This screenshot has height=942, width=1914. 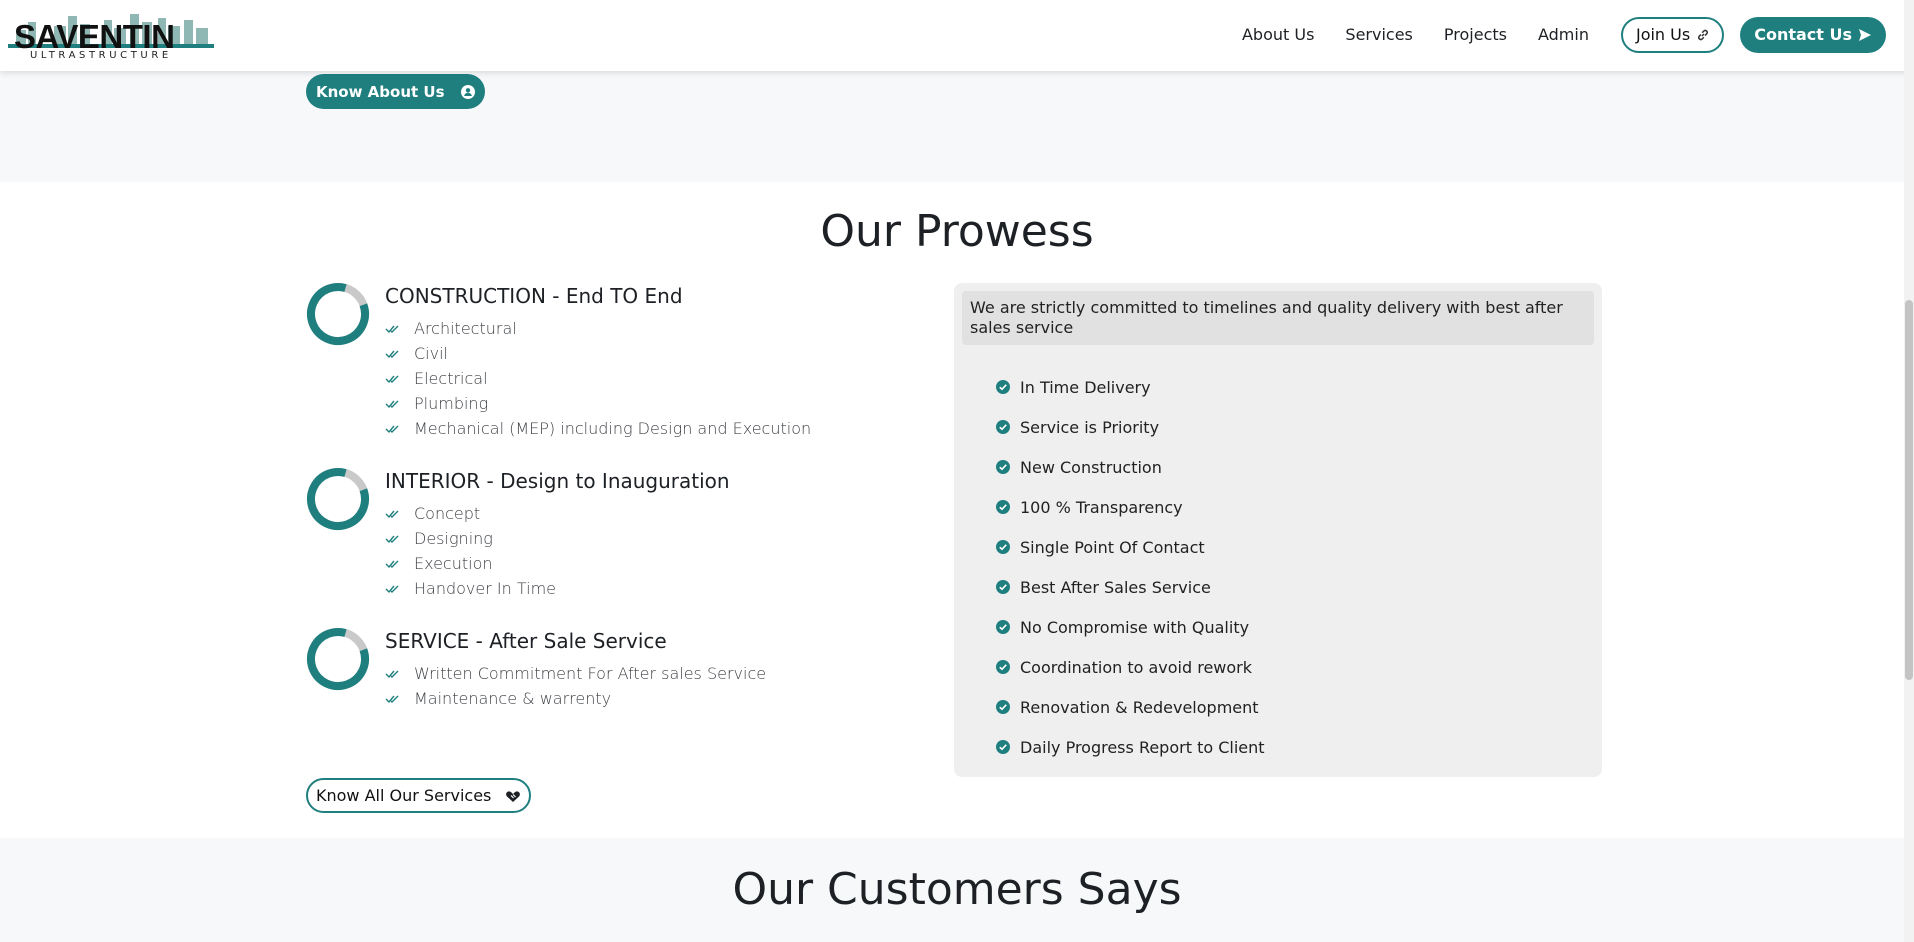 What do you see at coordinates (451, 378) in the screenshot?
I see `list-item-label: Electrical` at bounding box center [451, 378].